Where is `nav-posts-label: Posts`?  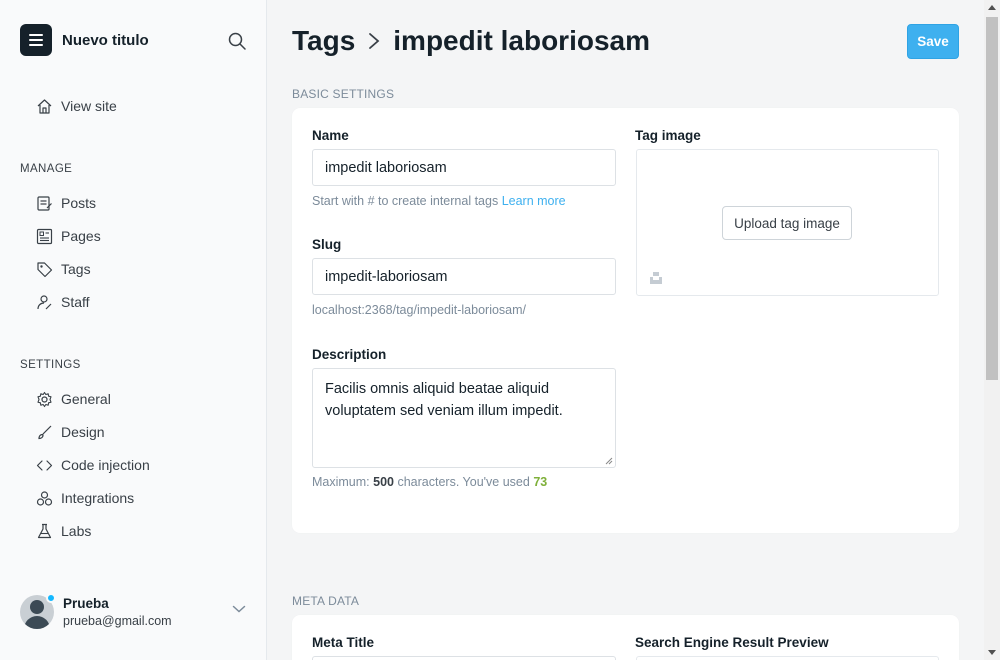
nav-posts-label: Posts is located at coordinates (79, 203).